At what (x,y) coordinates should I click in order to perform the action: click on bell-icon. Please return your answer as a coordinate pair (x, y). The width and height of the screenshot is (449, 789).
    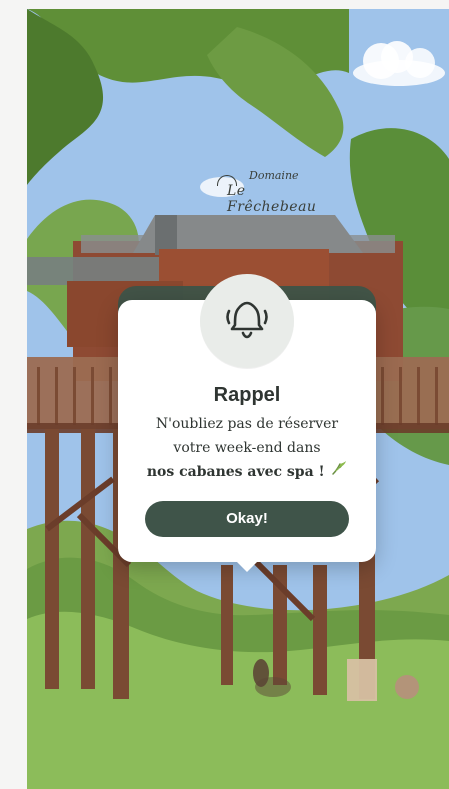
    Looking at the image, I should click on (247, 320).